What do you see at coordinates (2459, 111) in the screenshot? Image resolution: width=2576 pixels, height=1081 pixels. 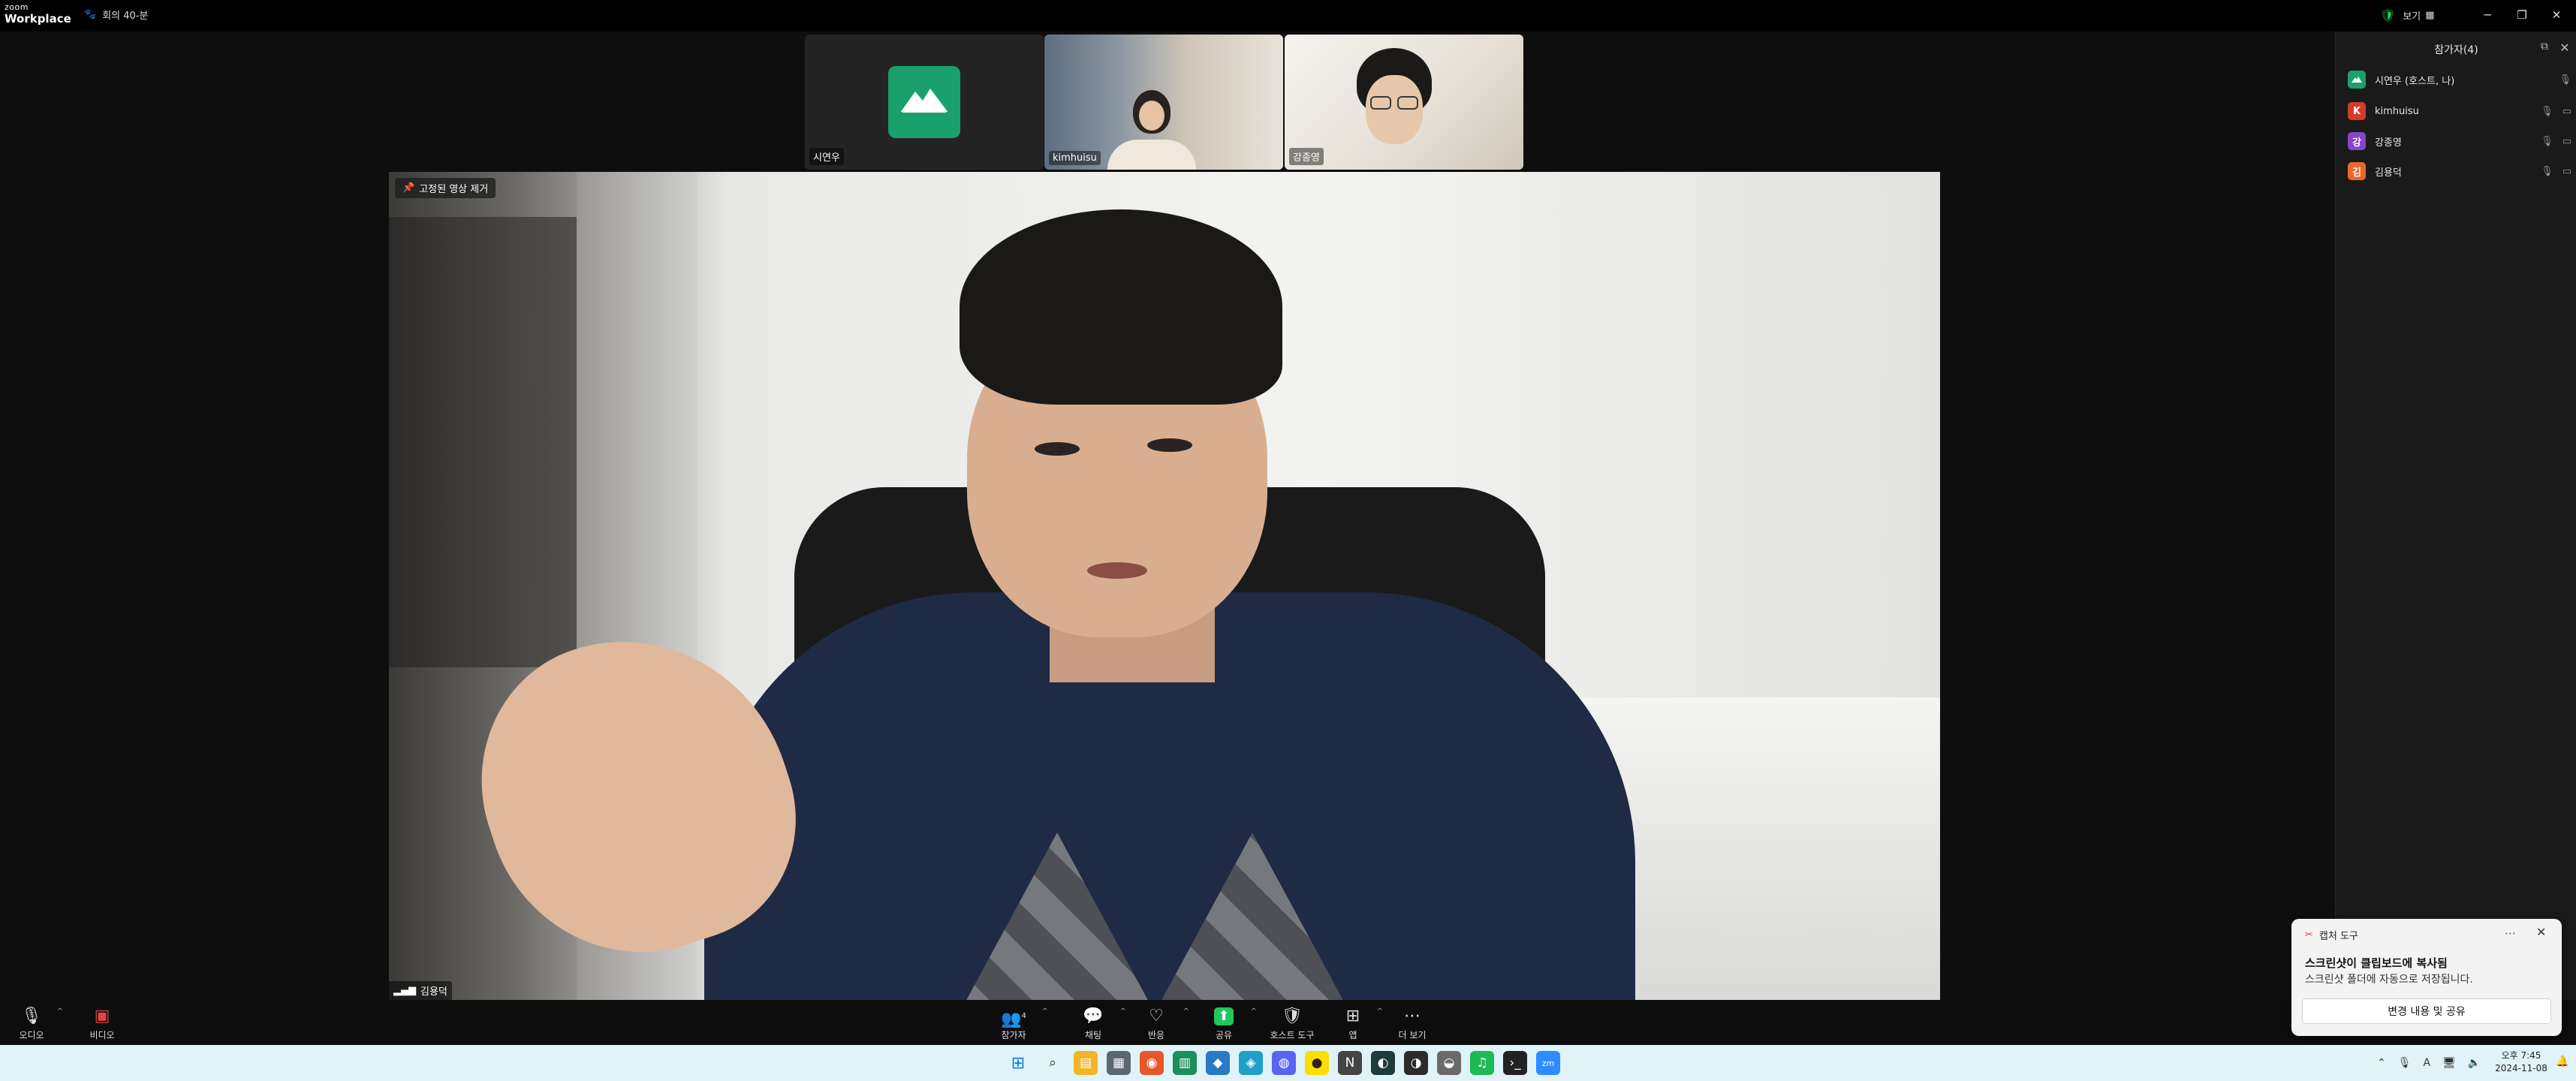 I see `participant-row: K kimhuisu 🎙 ▭` at bounding box center [2459, 111].